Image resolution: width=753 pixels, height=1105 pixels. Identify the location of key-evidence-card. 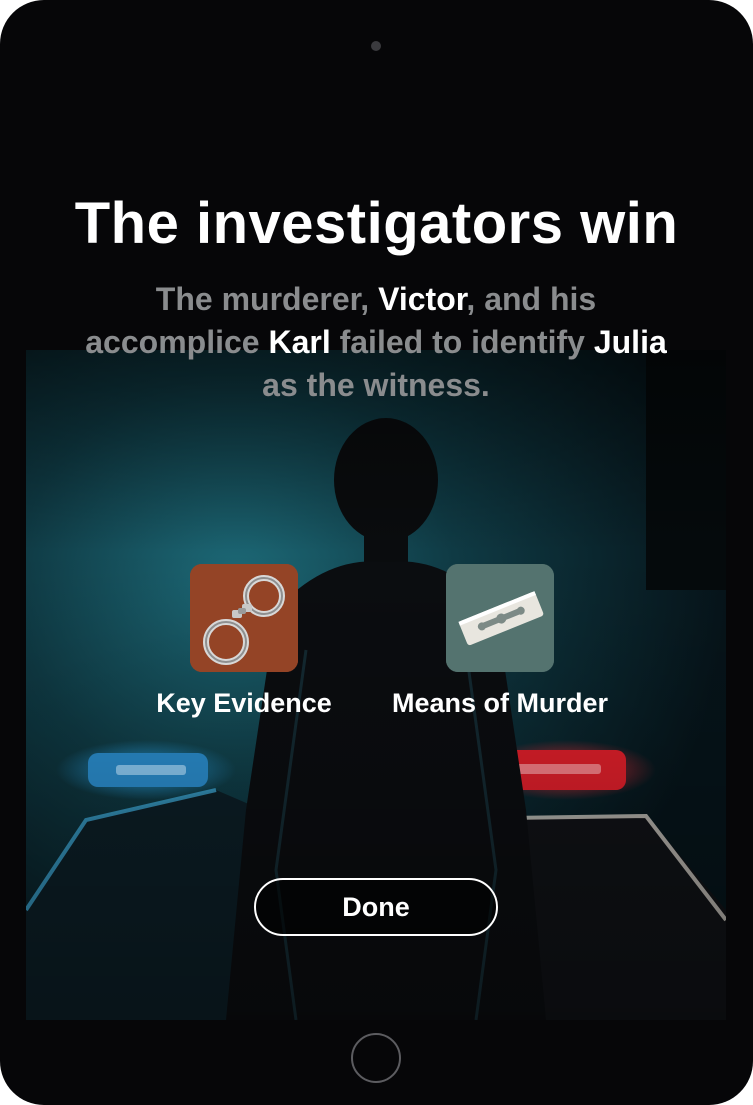
(244, 618).